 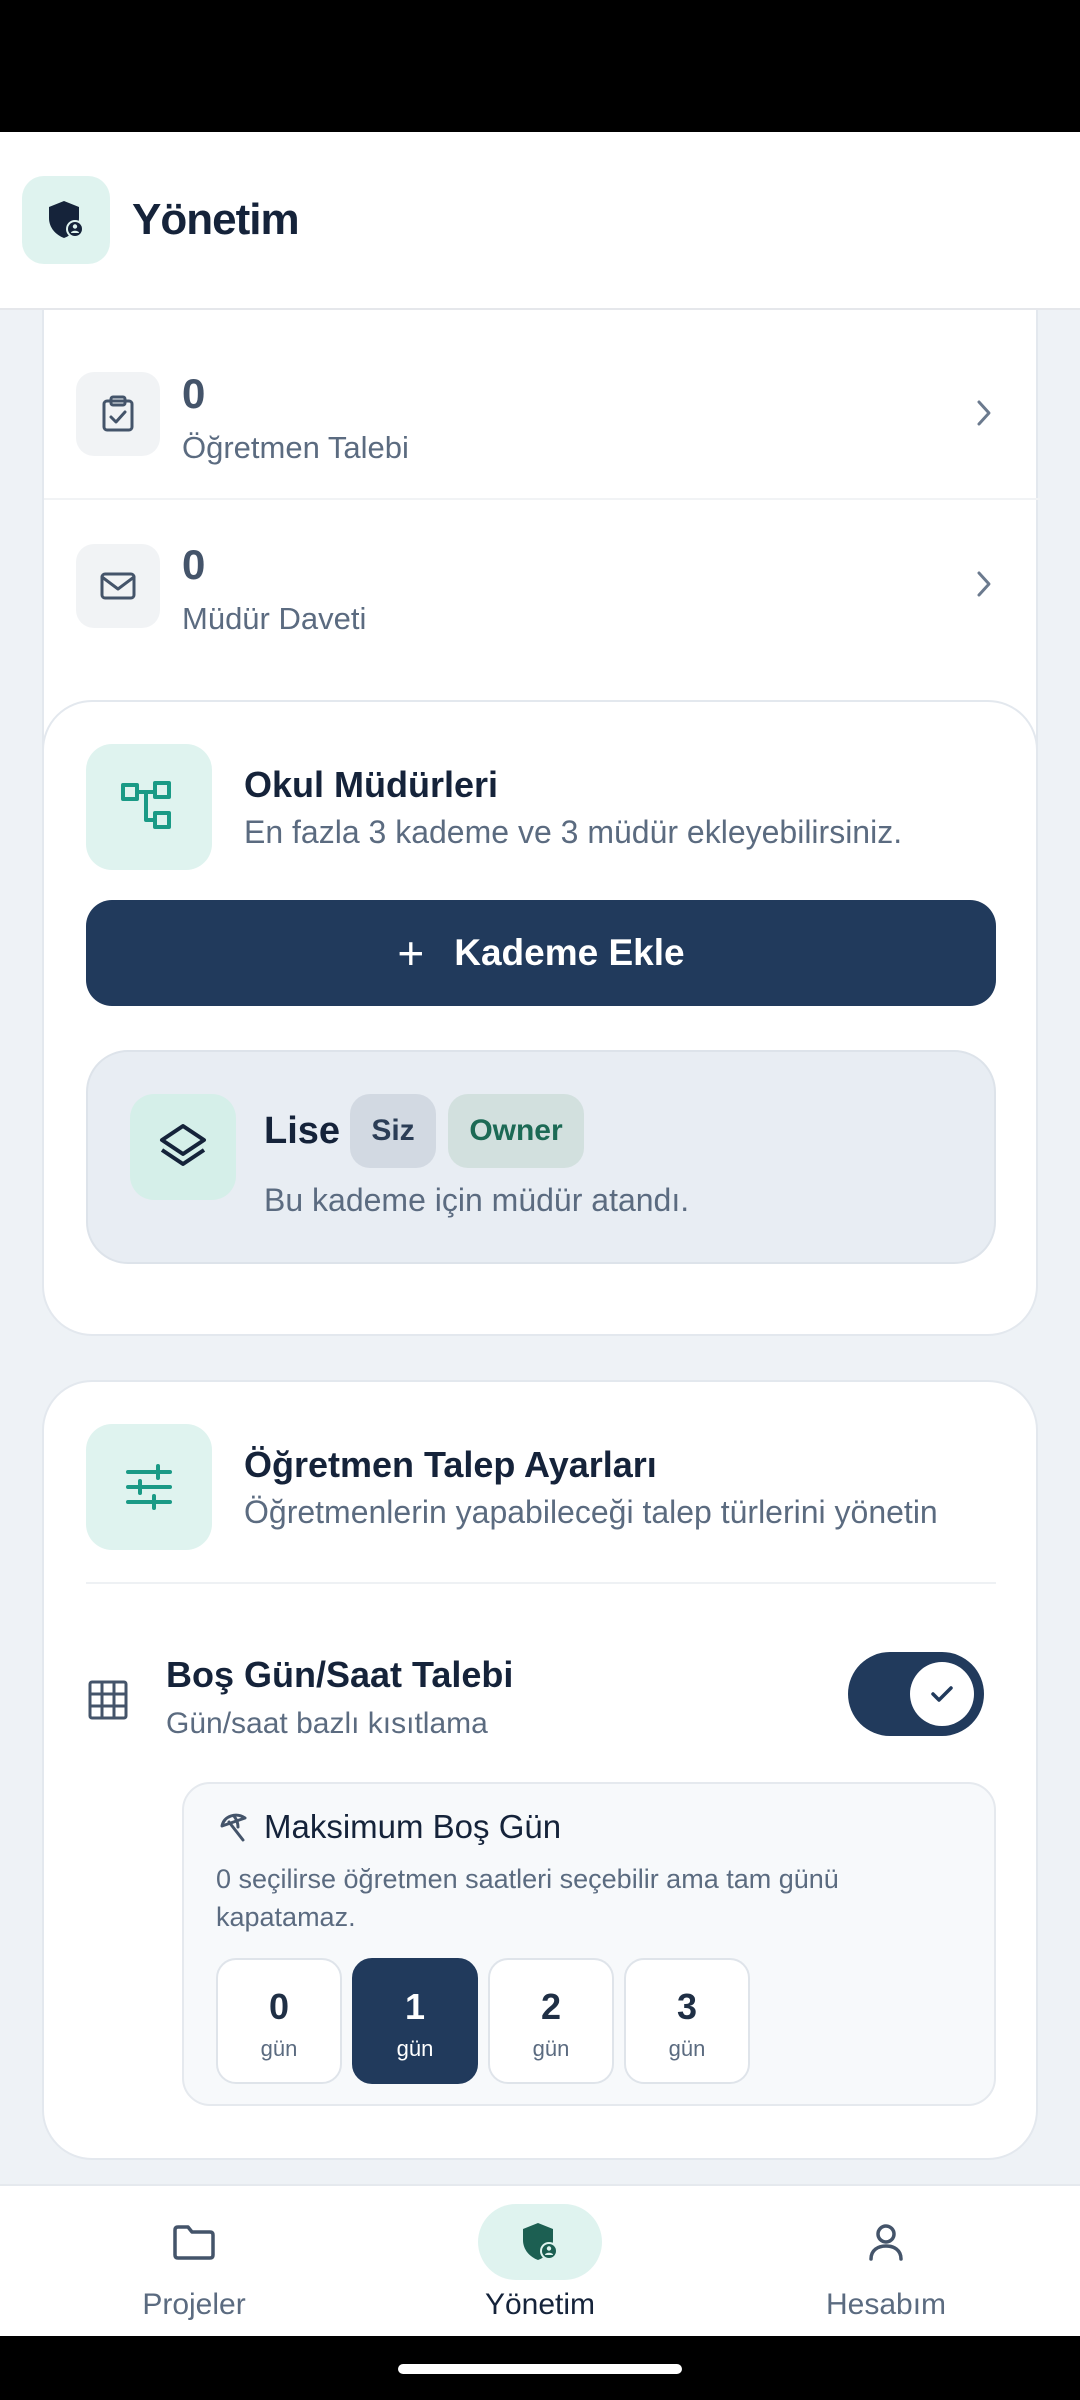 I want to click on free-day-toggle, so click(x=916, y=1694).